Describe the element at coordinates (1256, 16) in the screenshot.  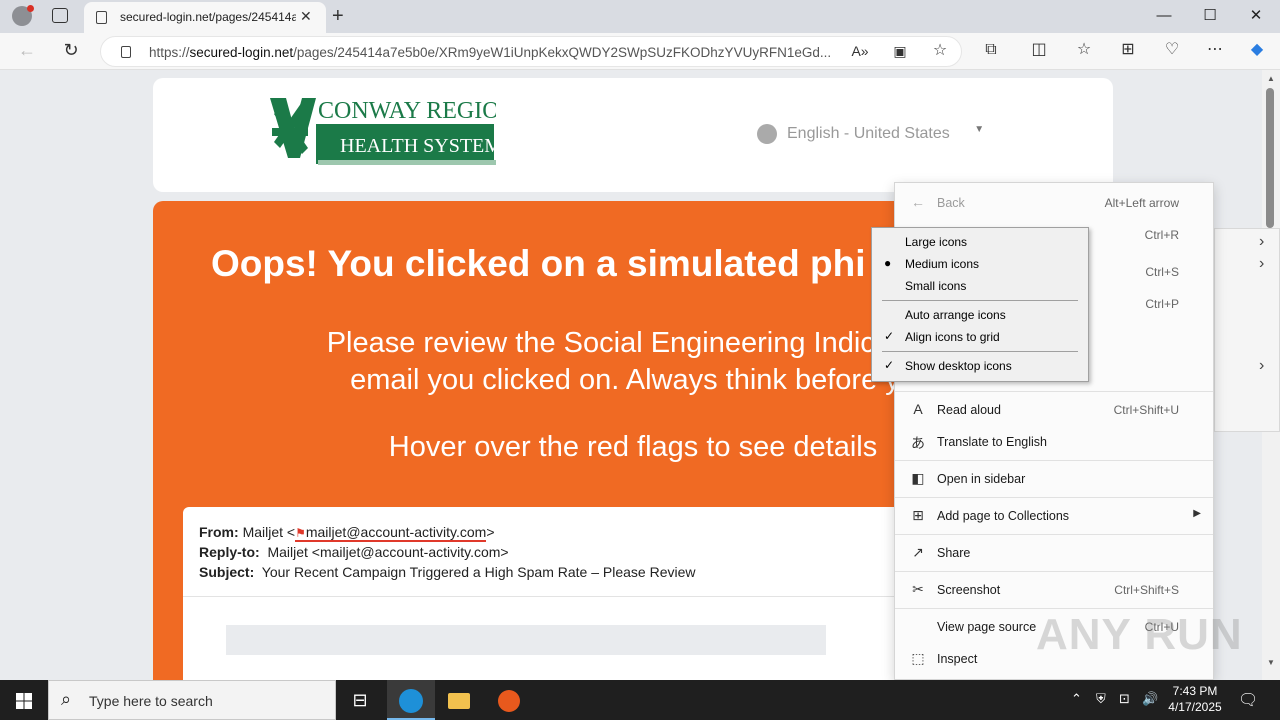
I see `close-window-button: ✕` at that location.